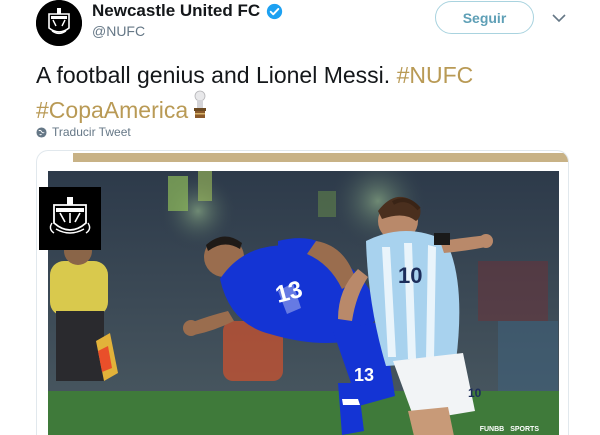 Image resolution: width=600 pixels, height=435 pixels. What do you see at coordinates (176, 11) in the screenshot?
I see `display-name: Newcastle United FC` at bounding box center [176, 11].